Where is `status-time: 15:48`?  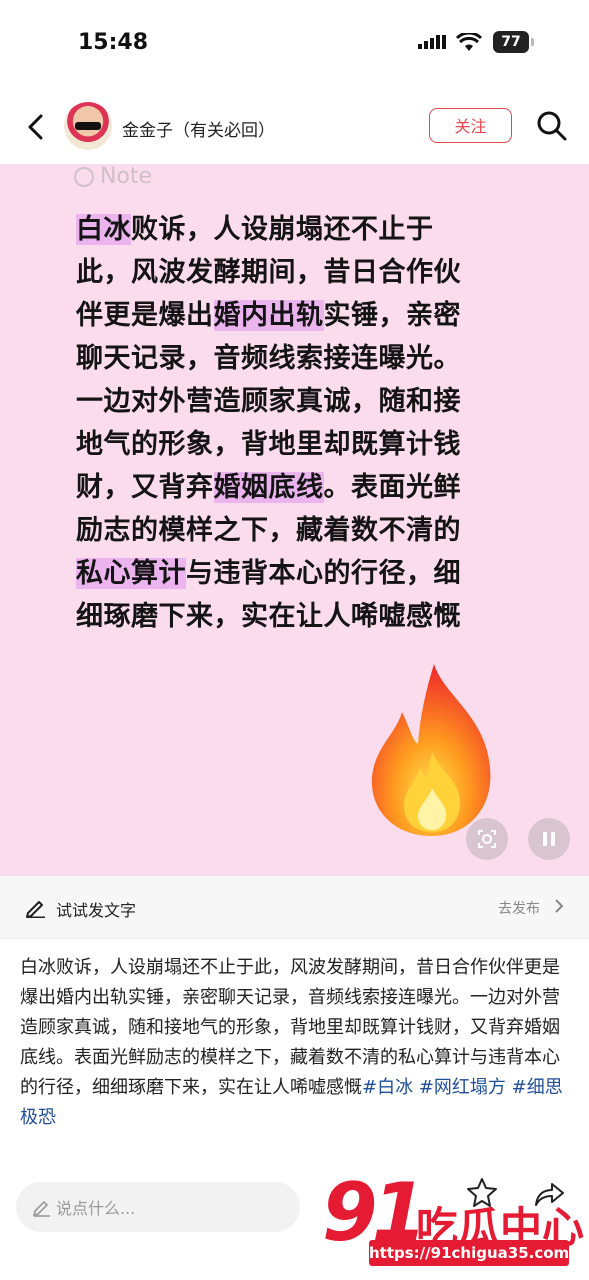
status-time: 15:48 is located at coordinates (113, 42).